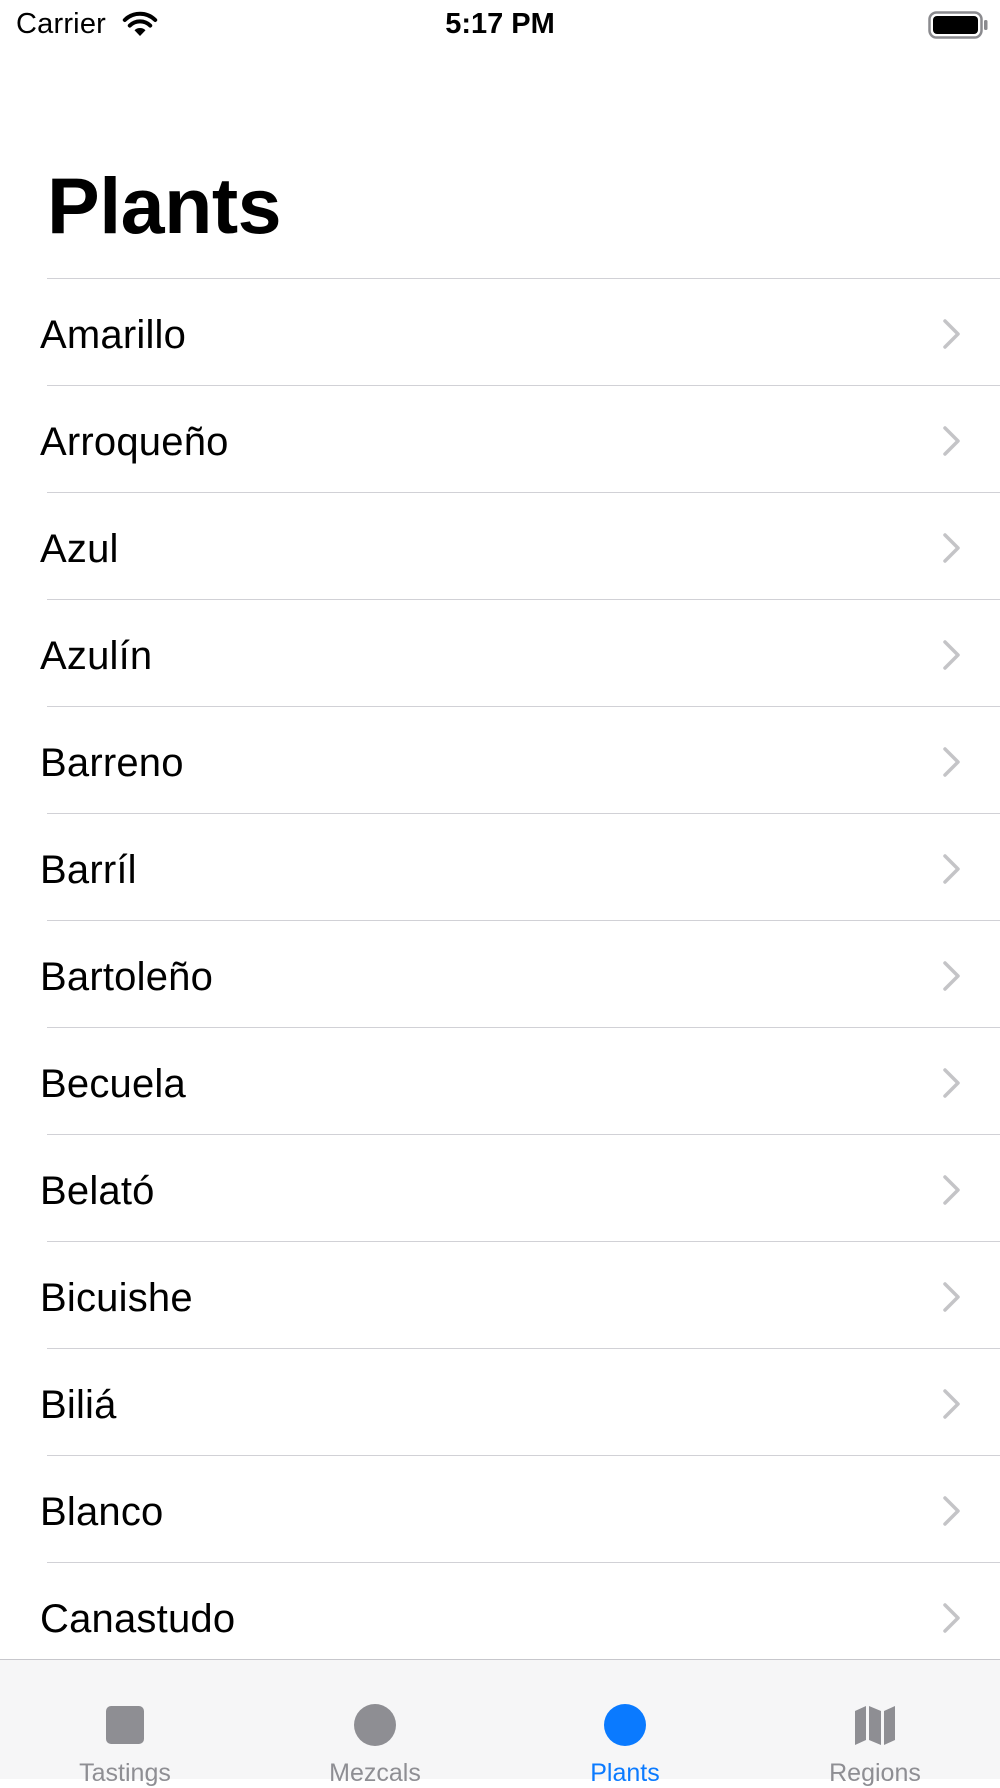 The image size is (1000, 1788). I want to click on list-item-label: Bicuishe, so click(116, 1298).